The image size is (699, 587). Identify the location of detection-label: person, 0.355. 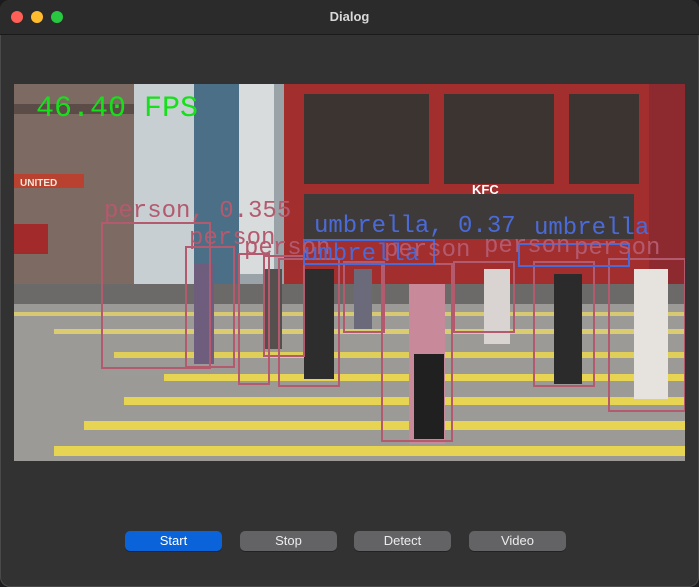
(197, 211).